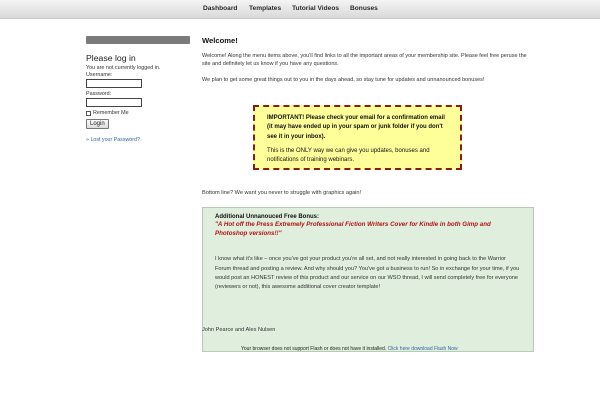 The image size is (600, 400). Describe the element at coordinates (99, 94) in the screenshot. I see `password-label: Password:` at that location.